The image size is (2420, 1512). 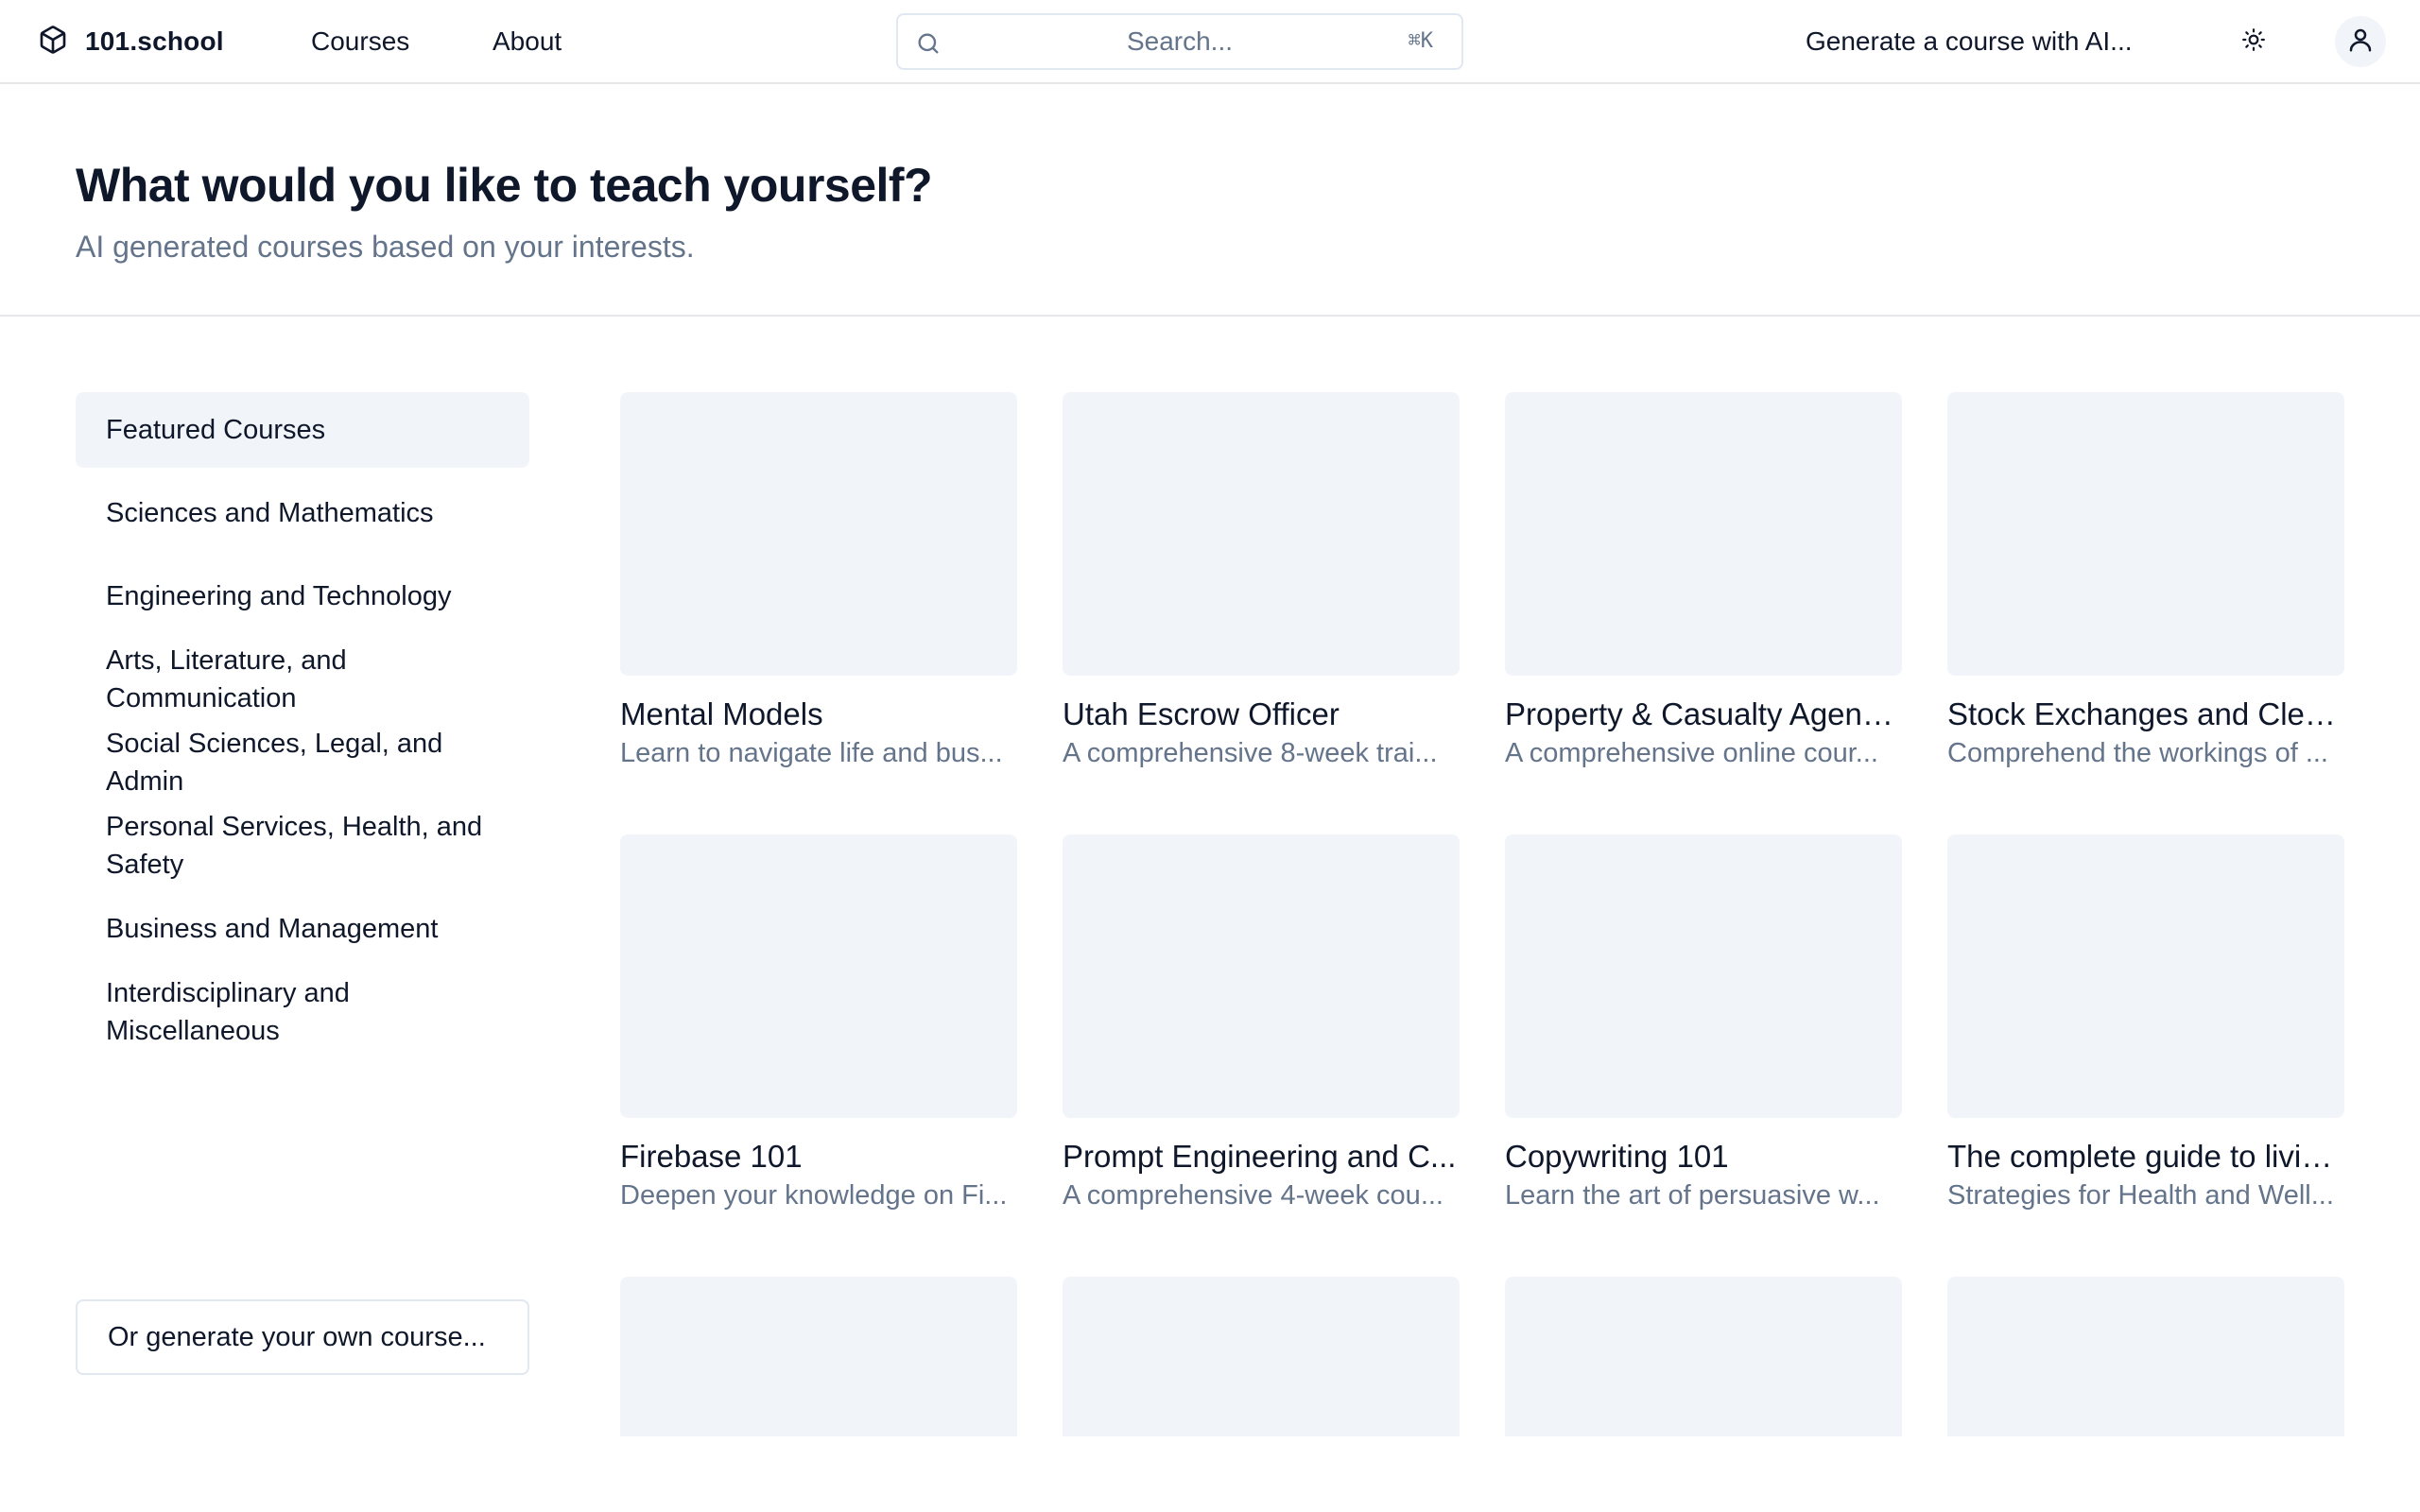 What do you see at coordinates (302, 846) in the screenshot?
I see `category-personal-services-health-safety: Personal Services, Health, and Safety` at bounding box center [302, 846].